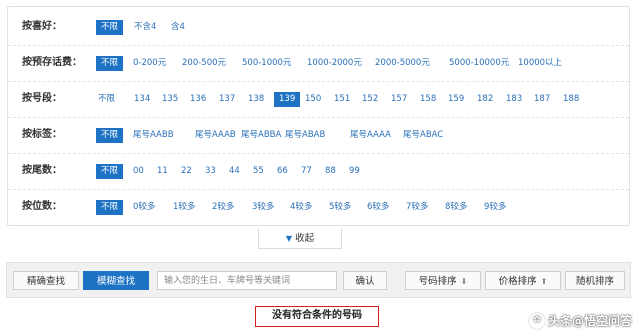 The image size is (640, 335). I want to click on filter-option: 3较多, so click(263, 207).